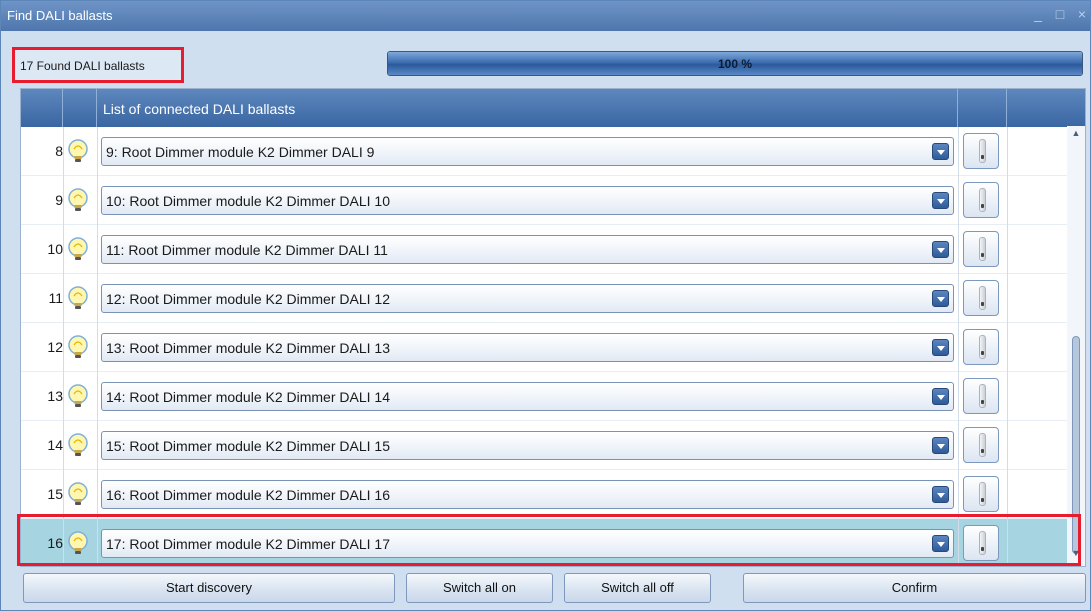 The height and width of the screenshot is (611, 1091). Describe the element at coordinates (248, 348) in the screenshot. I see `ballast-select-value: 13: Root Dimmer module K2 Dimmer DALI 13` at that location.